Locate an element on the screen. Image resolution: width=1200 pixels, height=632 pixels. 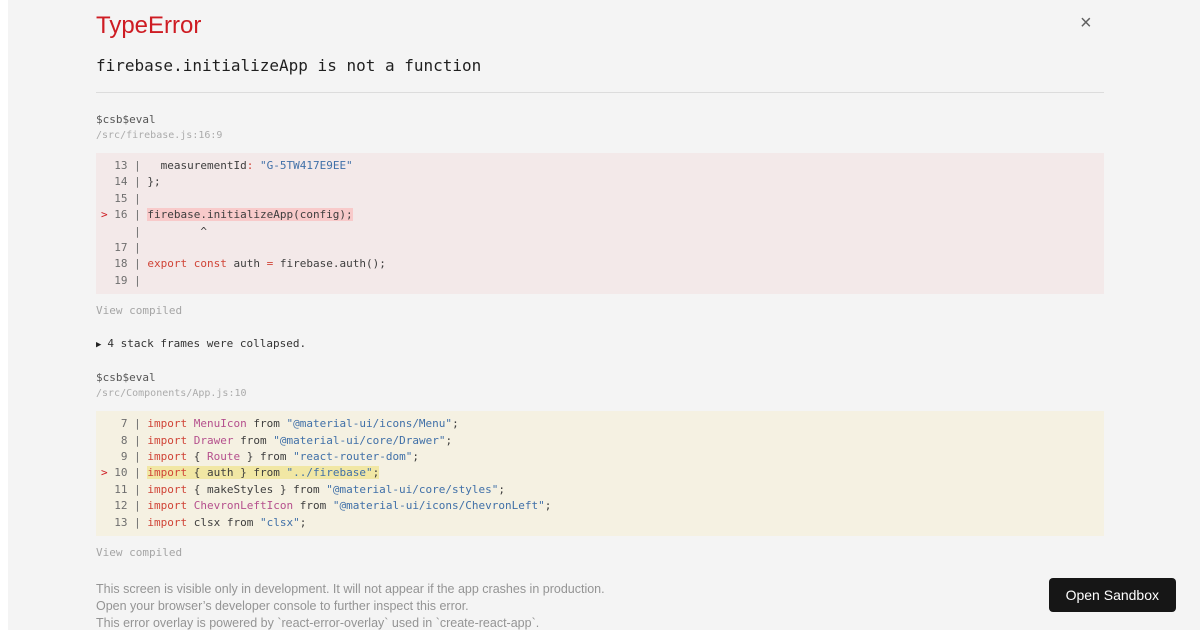
collapsed-frames-toggle: ▶ 4 stack frames were collapsed. is located at coordinates (201, 344).